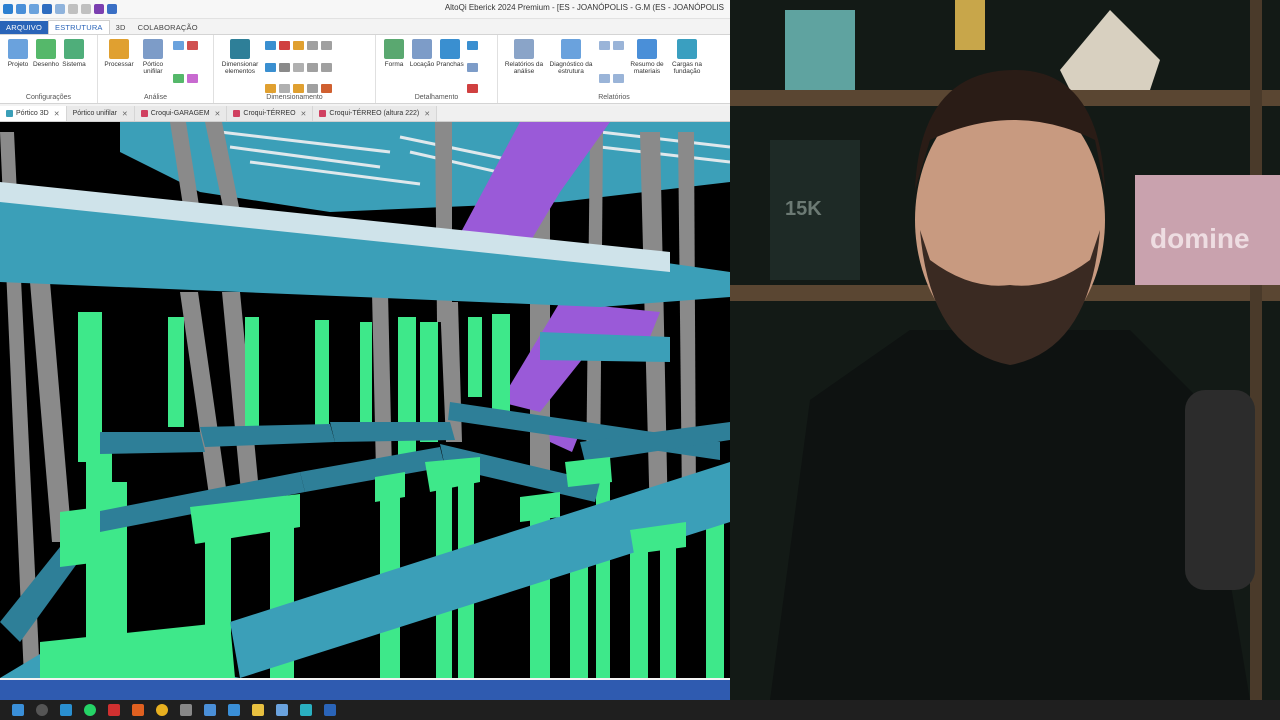 This screenshot has height=720, width=1280. What do you see at coordinates (270, 113) in the screenshot?
I see `doc-tab-croqui-terreo: Croqui-TÉRREO ✕` at bounding box center [270, 113].